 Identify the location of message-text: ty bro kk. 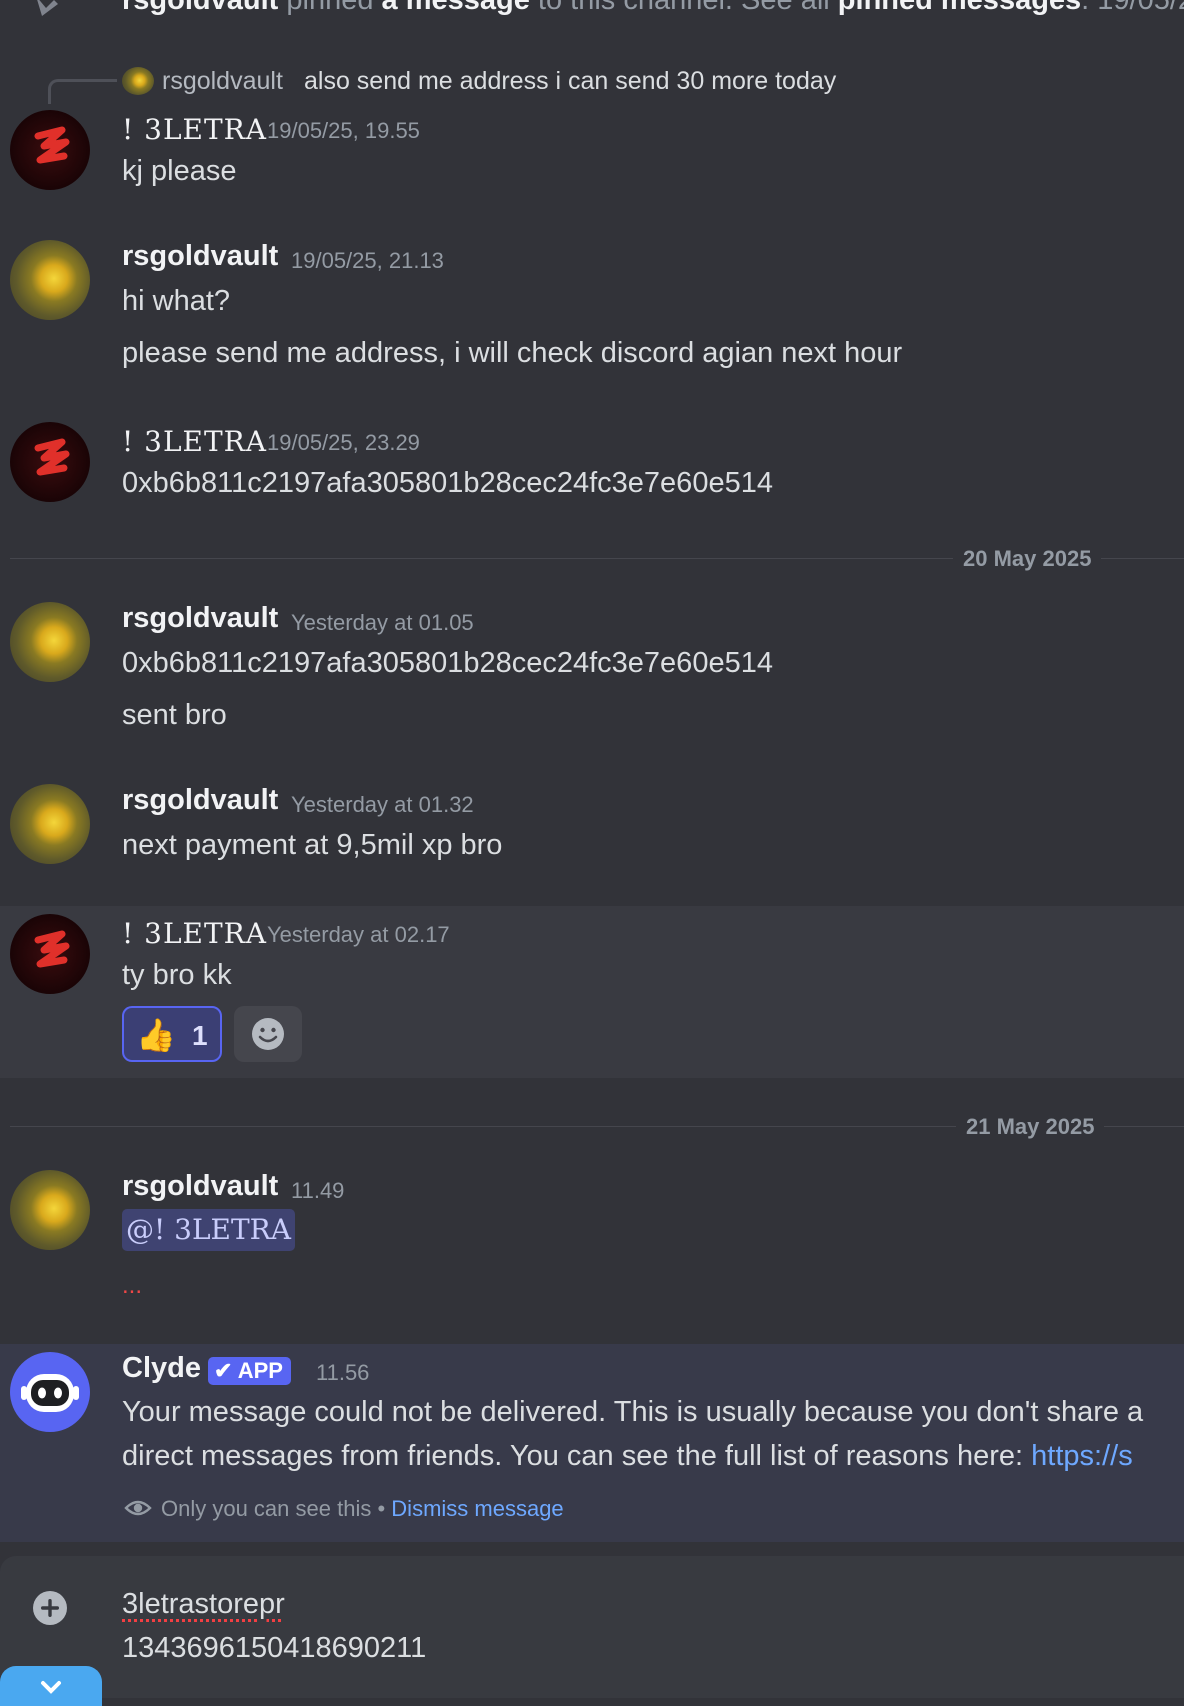
(177, 975).